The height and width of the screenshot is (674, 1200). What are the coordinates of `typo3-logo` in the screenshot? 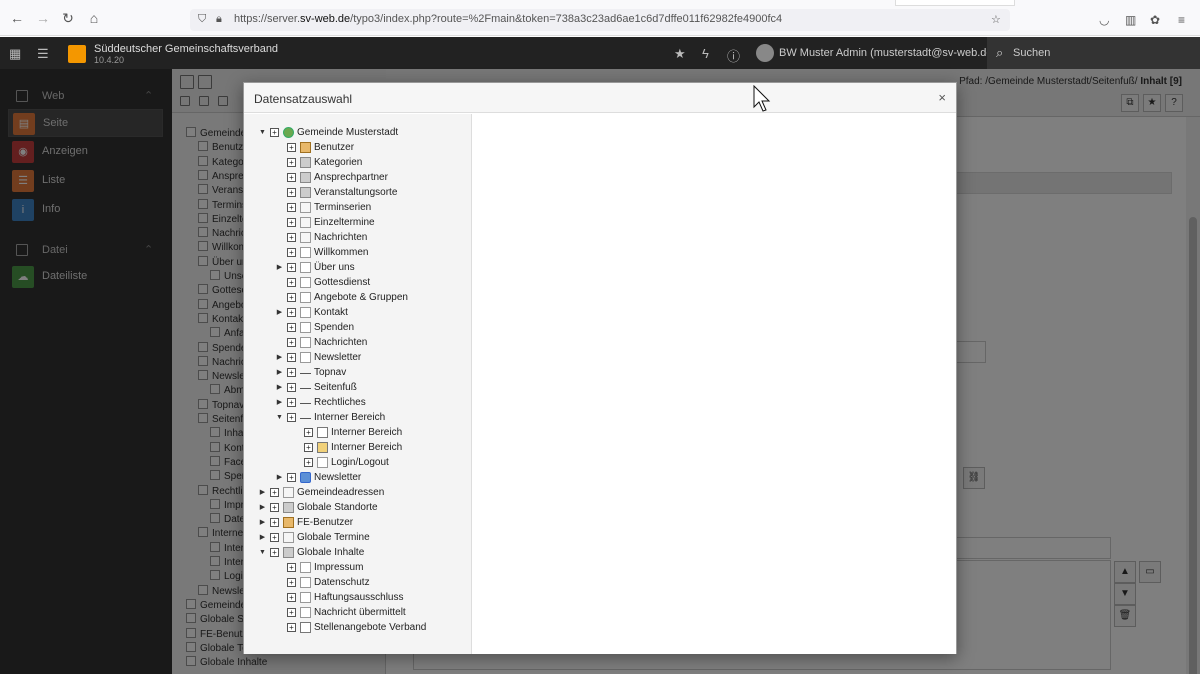 It's located at (77, 54).